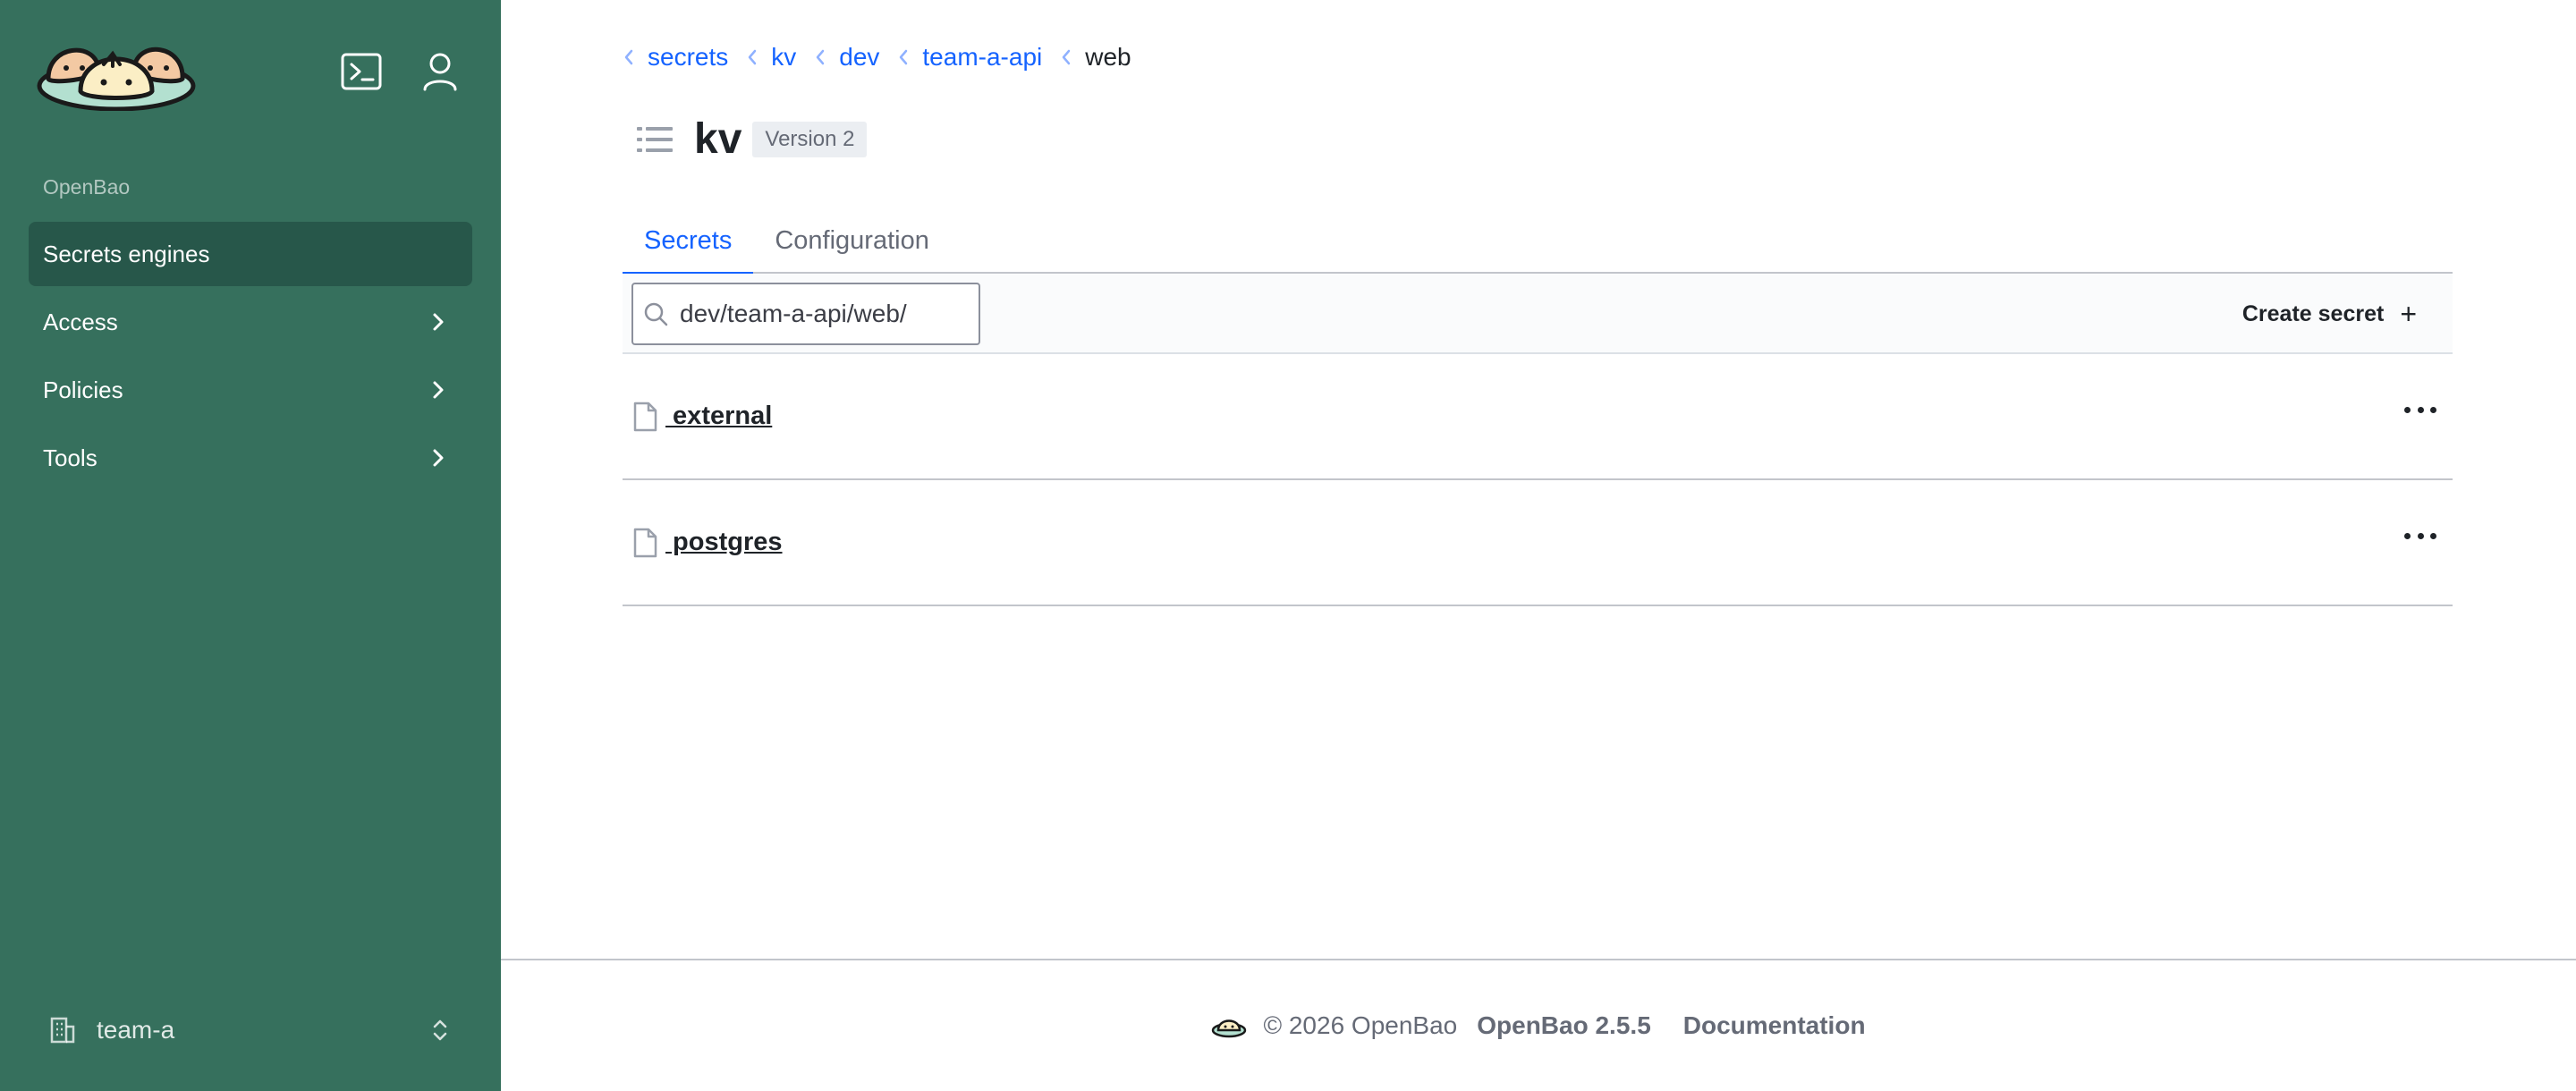 This screenshot has width=2576, height=1091. What do you see at coordinates (62, 1030) in the screenshot?
I see `building-icon` at bounding box center [62, 1030].